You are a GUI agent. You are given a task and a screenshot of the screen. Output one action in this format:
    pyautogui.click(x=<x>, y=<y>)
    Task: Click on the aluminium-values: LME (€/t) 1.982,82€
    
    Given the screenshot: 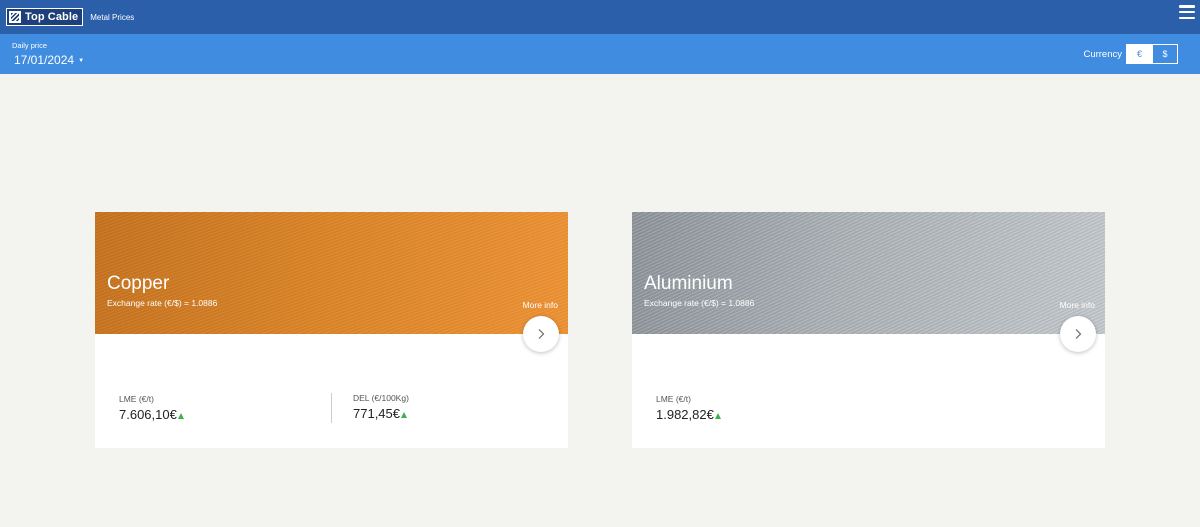 What is the action you would take?
    pyautogui.click(x=868, y=408)
    